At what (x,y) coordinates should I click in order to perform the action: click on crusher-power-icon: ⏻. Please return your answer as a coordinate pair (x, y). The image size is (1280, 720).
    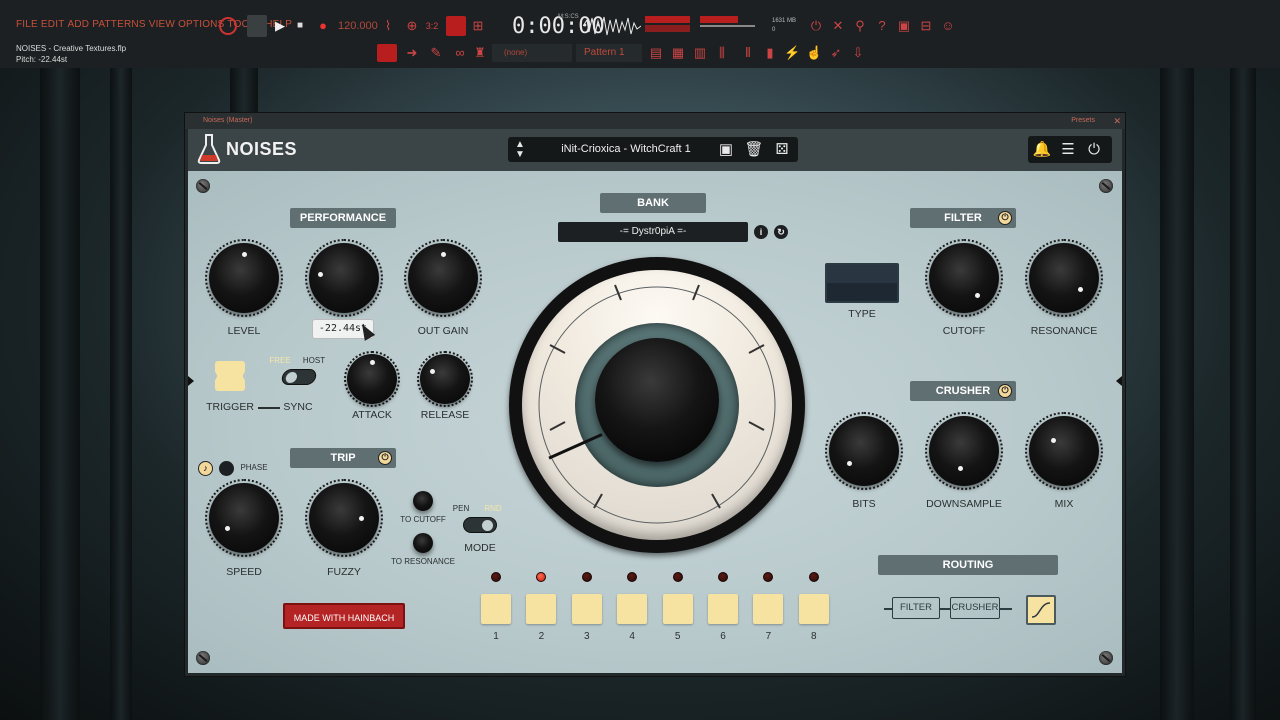
    Looking at the image, I should click on (1005, 391).